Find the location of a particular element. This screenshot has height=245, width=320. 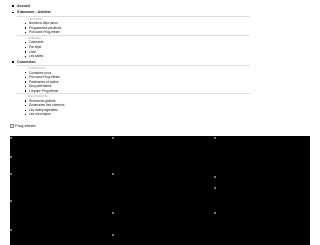

nav-item-subscribe: S'abonner - Acheter is located at coordinates (160, 12).